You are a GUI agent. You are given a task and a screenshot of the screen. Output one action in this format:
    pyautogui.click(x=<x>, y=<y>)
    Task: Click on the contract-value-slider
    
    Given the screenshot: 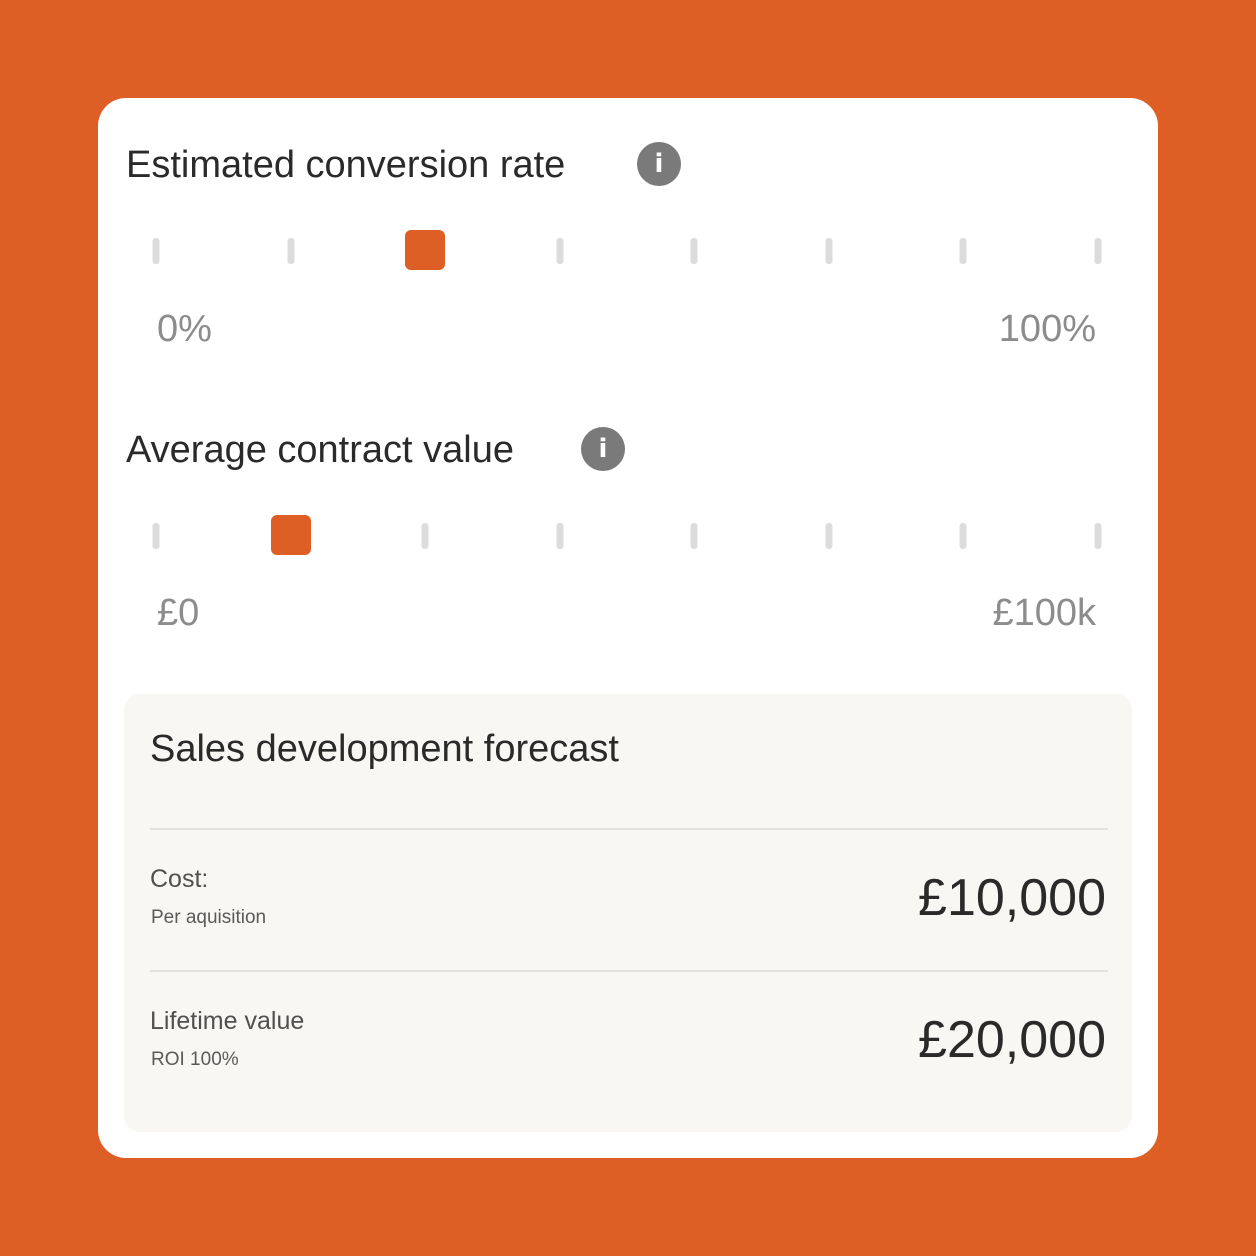 What is the action you would take?
    pyautogui.click(x=627, y=535)
    